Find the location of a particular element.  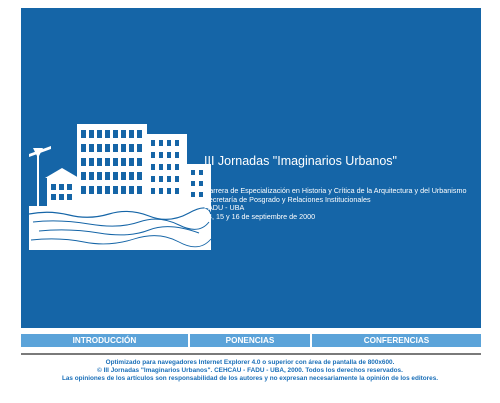

footer-divider is located at coordinates (251, 354).